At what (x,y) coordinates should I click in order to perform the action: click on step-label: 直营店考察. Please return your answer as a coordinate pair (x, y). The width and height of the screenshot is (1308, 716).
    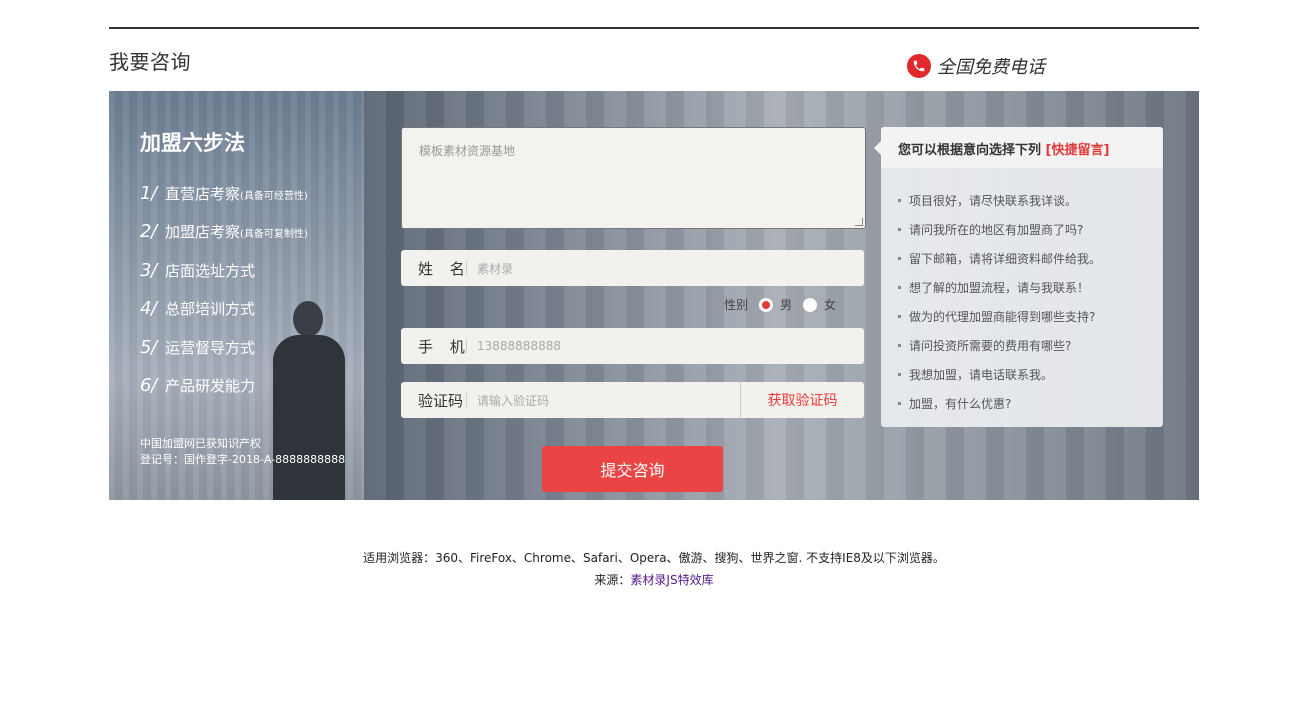
    Looking at the image, I should click on (203, 194).